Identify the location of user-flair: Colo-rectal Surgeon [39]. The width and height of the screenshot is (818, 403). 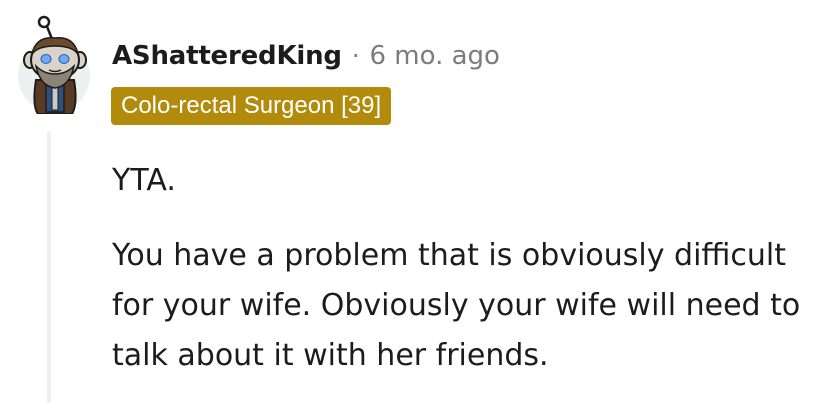
(251, 106).